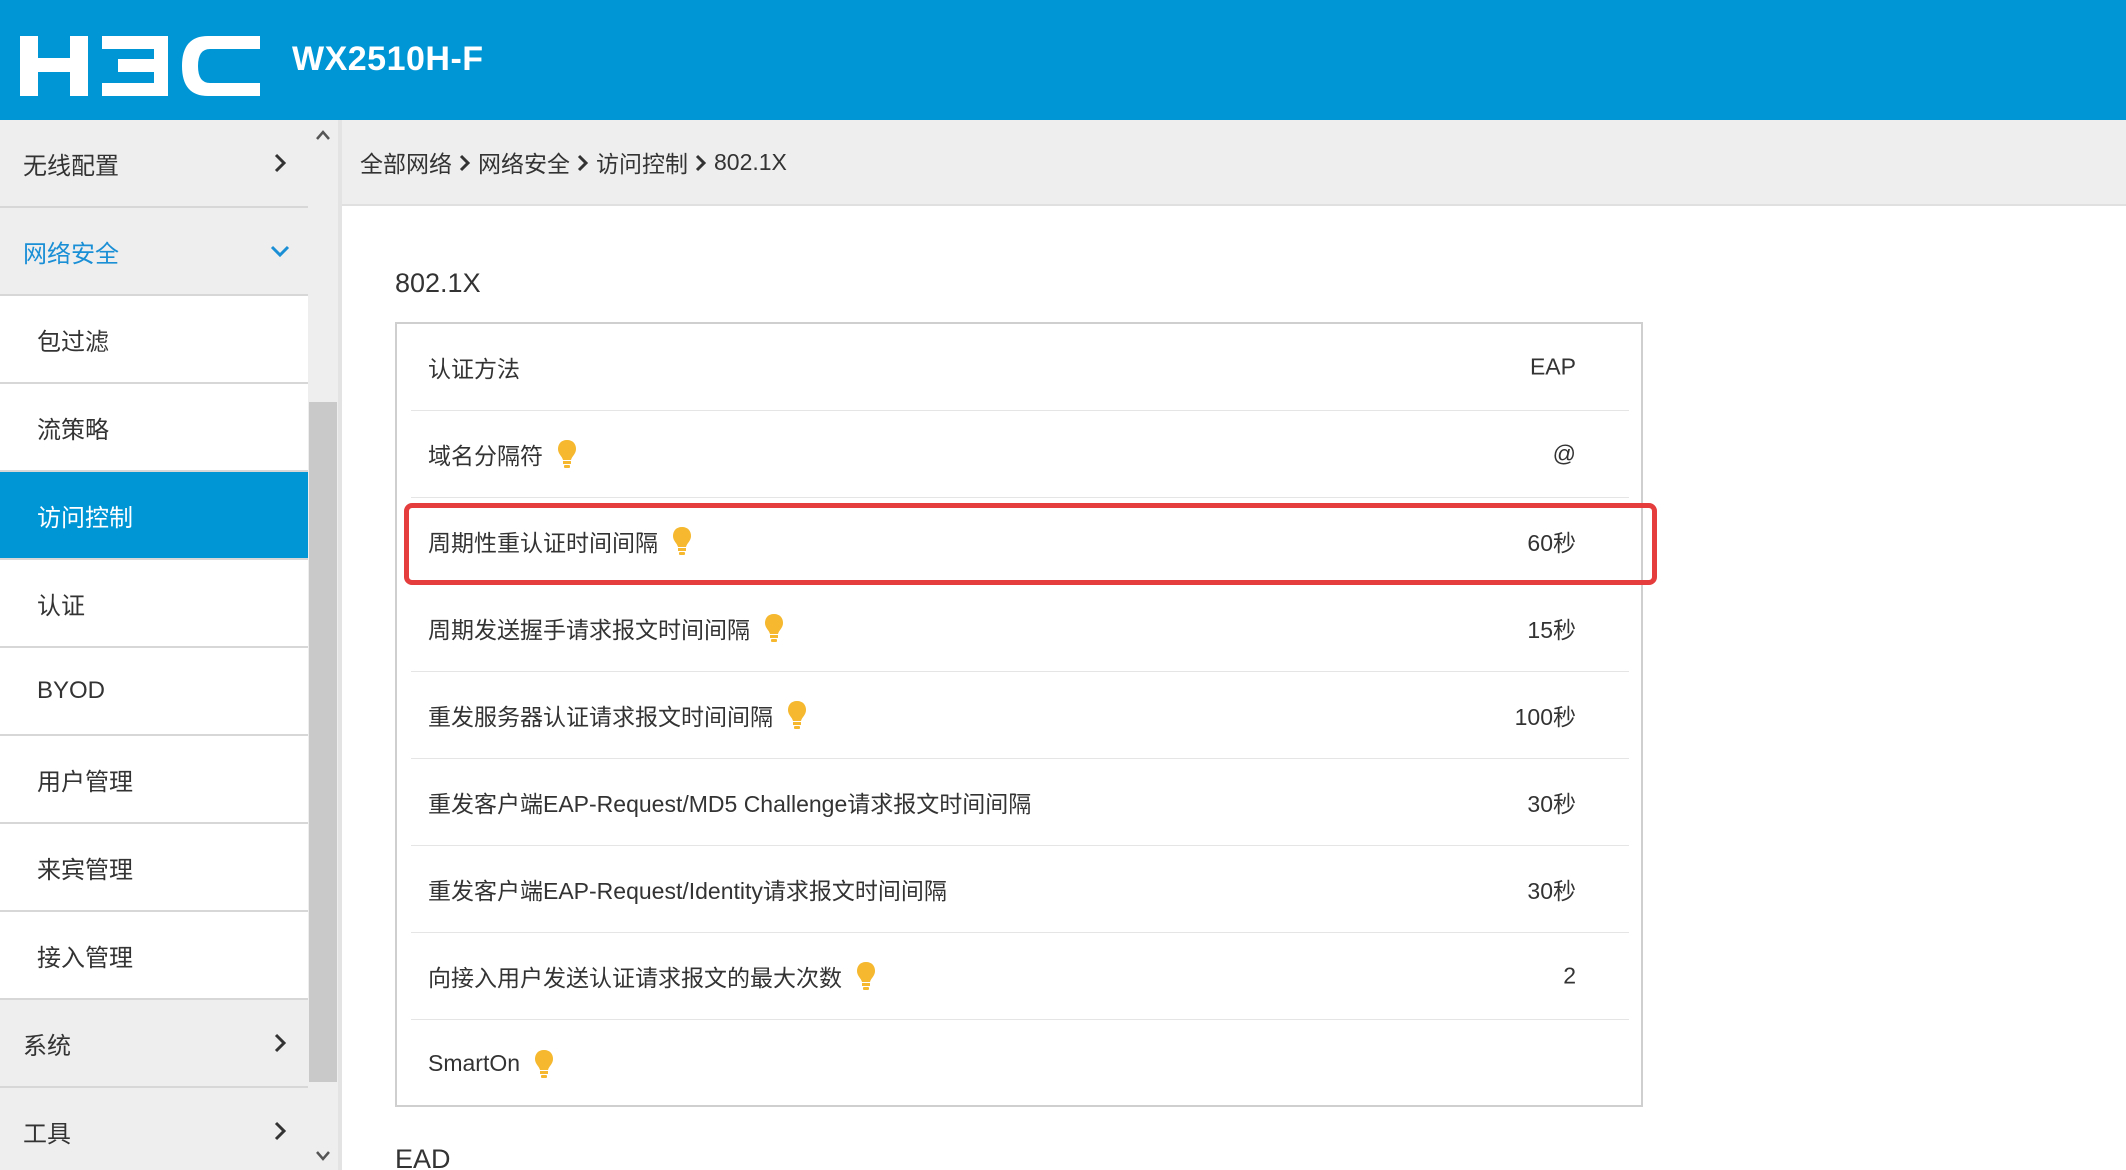  Describe the element at coordinates (85, 870) in the screenshot. I see `sidebar-item-label: 来宾管理` at that location.